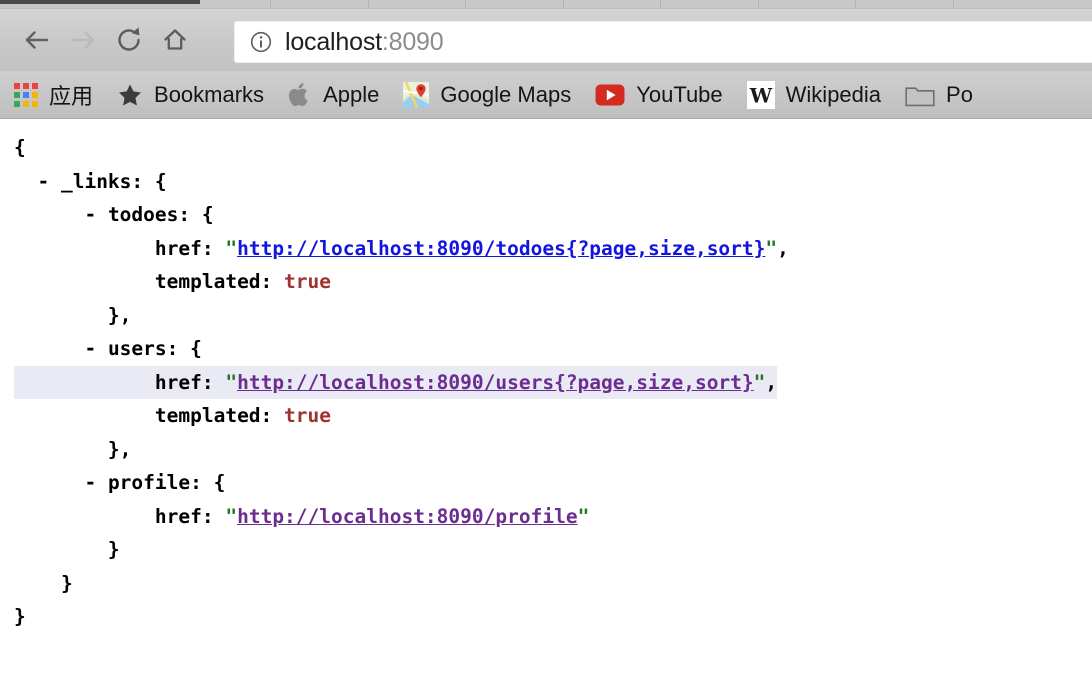 This screenshot has width=1092, height=676. I want to click on home-button, so click(175, 40).